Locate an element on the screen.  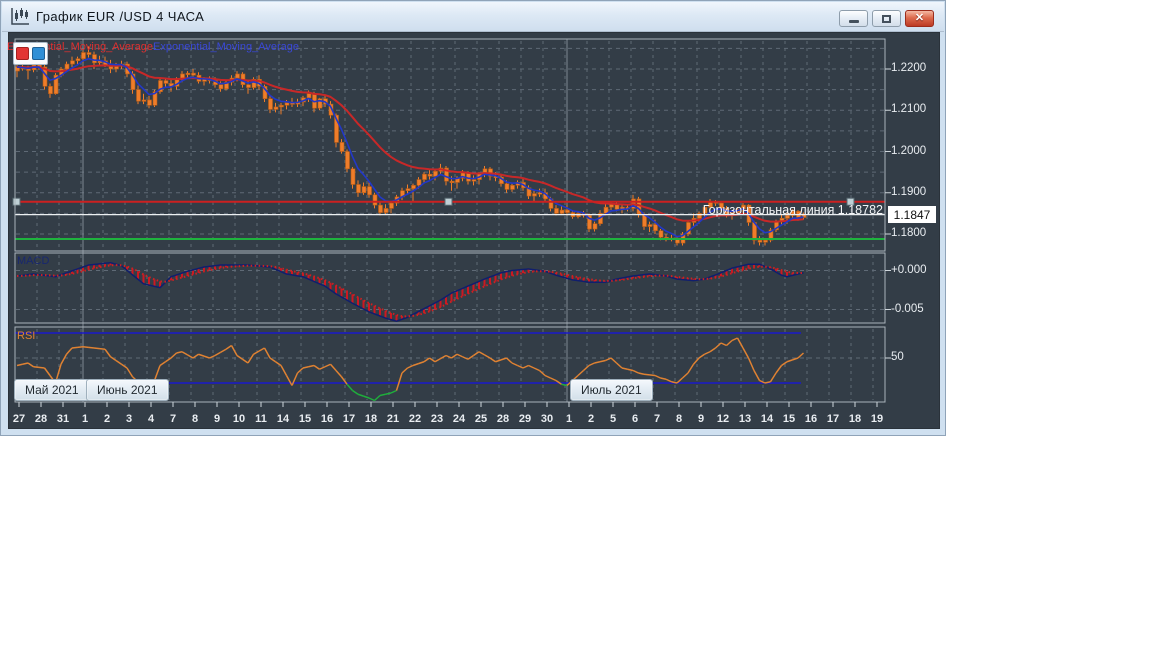
day-axis-label: 30 is located at coordinates (547, 419).